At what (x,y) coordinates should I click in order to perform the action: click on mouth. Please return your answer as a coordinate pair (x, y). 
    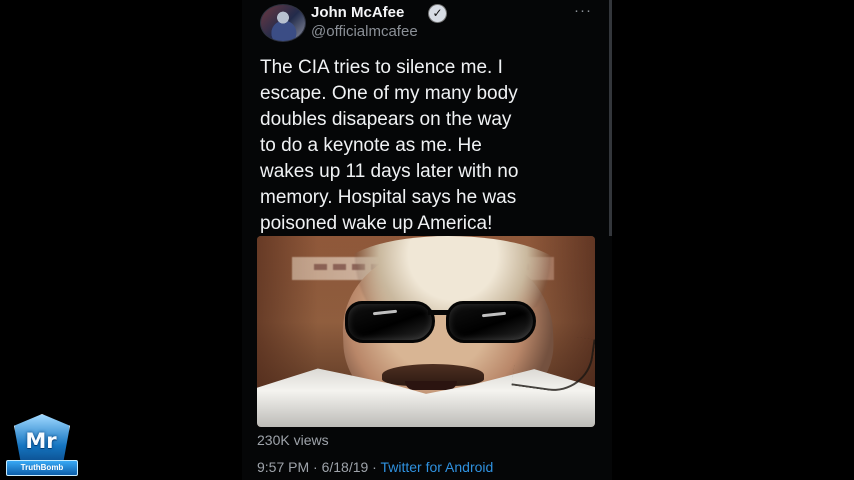
    Looking at the image, I should click on (431, 385).